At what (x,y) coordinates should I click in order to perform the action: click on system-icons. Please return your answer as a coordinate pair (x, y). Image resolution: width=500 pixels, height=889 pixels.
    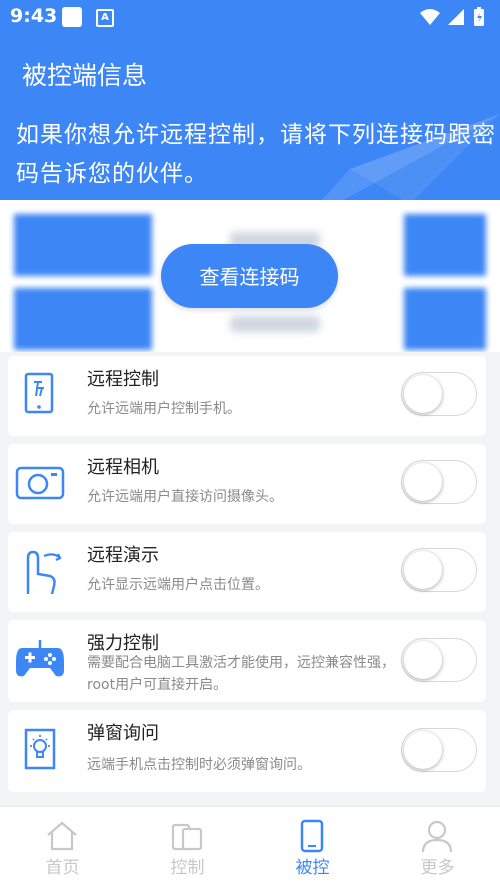
    Looking at the image, I should click on (453, 19).